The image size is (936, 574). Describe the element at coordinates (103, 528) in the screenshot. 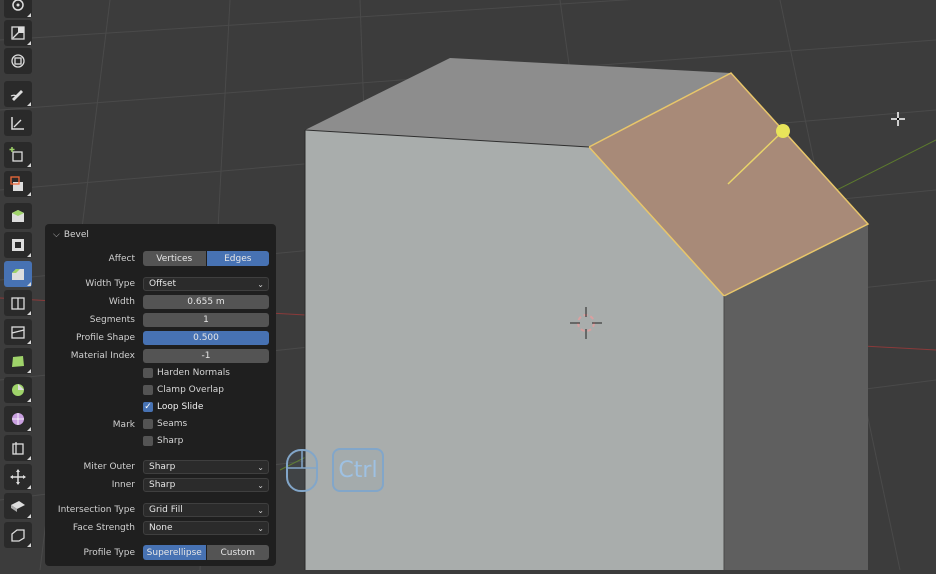

I see `face-strength-label: Face Strength` at that location.